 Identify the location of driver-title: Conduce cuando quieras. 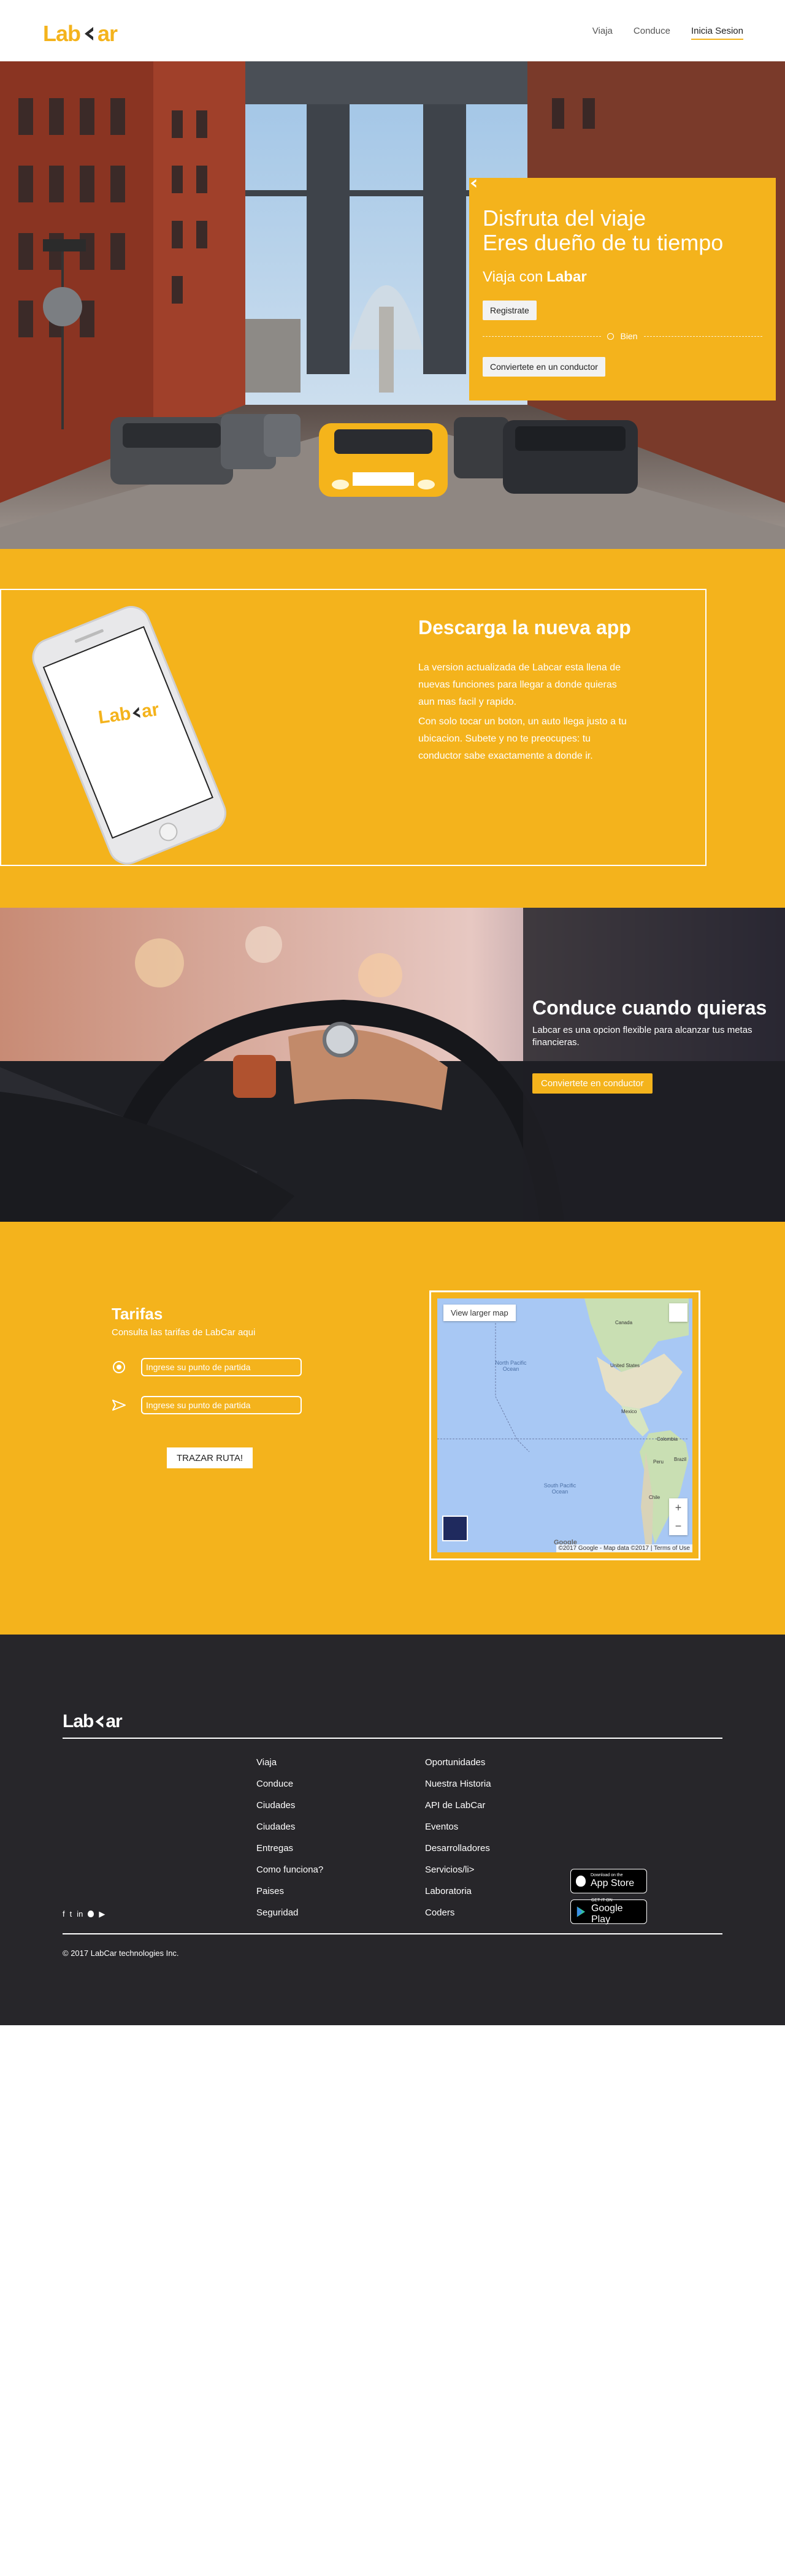
(649, 1008).